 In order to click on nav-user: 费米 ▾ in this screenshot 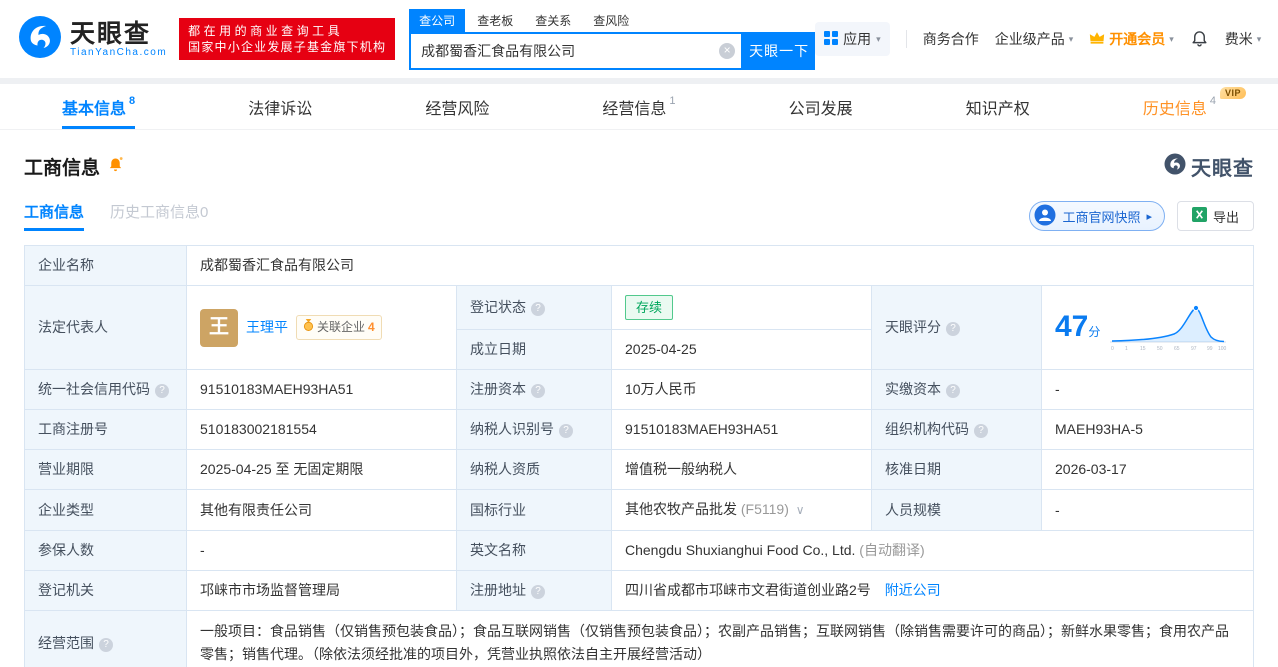, I will do `click(1243, 39)`.